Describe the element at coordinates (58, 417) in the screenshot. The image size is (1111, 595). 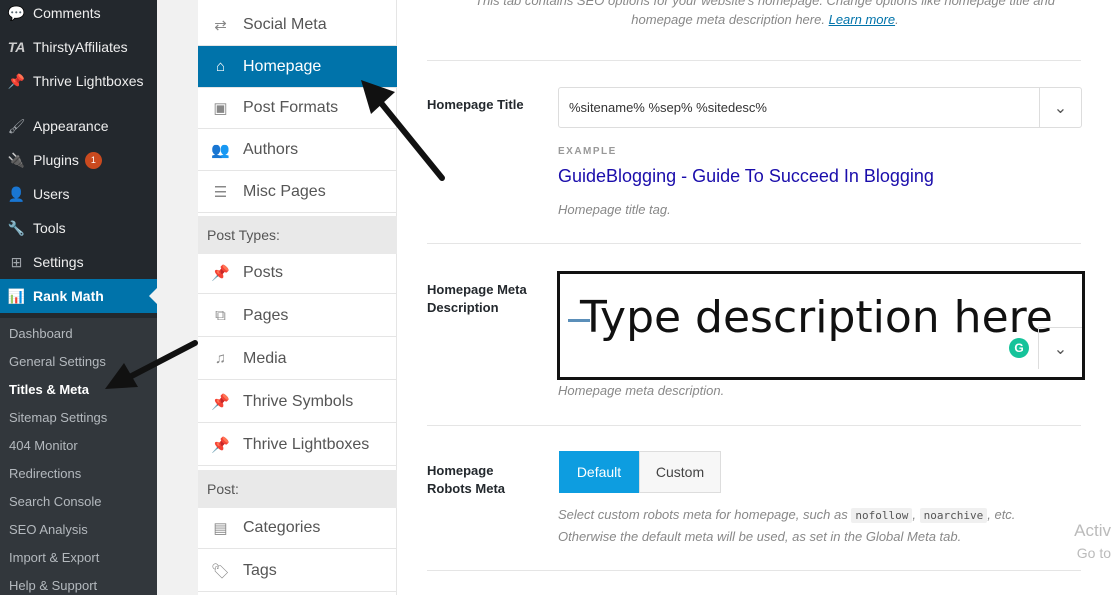
I see `submenu-sitemap-settings: Sitemap Settings` at that location.